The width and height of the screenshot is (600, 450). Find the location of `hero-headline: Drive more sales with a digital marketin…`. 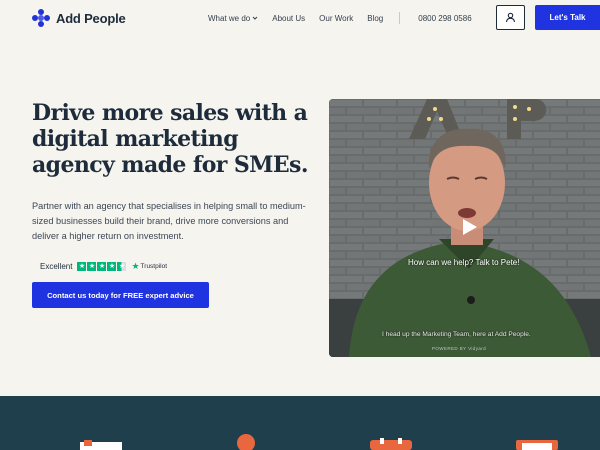

hero-headline: Drive more sales with a digital marketin… is located at coordinates (170, 139).